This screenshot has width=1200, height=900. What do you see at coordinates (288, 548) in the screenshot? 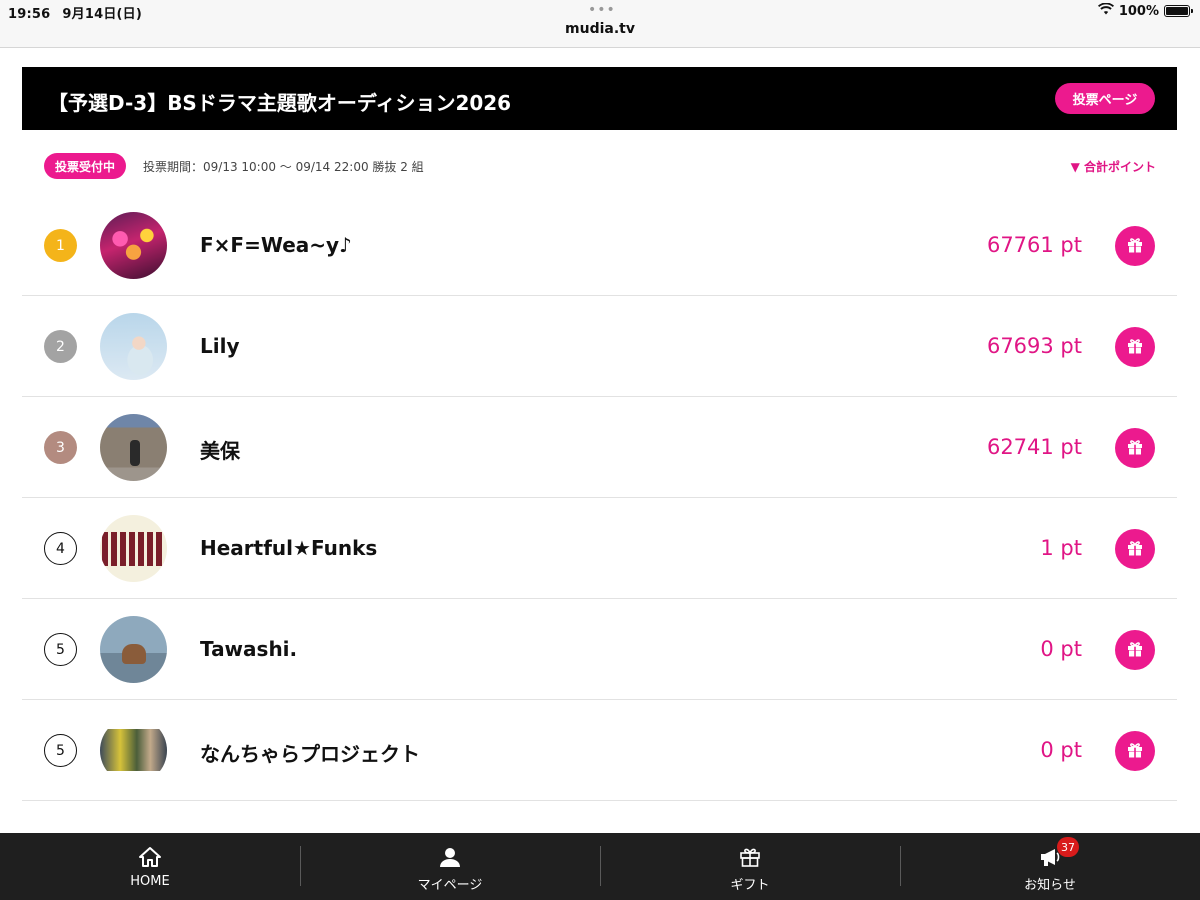
I see `artist-name: Heartful★Funks` at bounding box center [288, 548].